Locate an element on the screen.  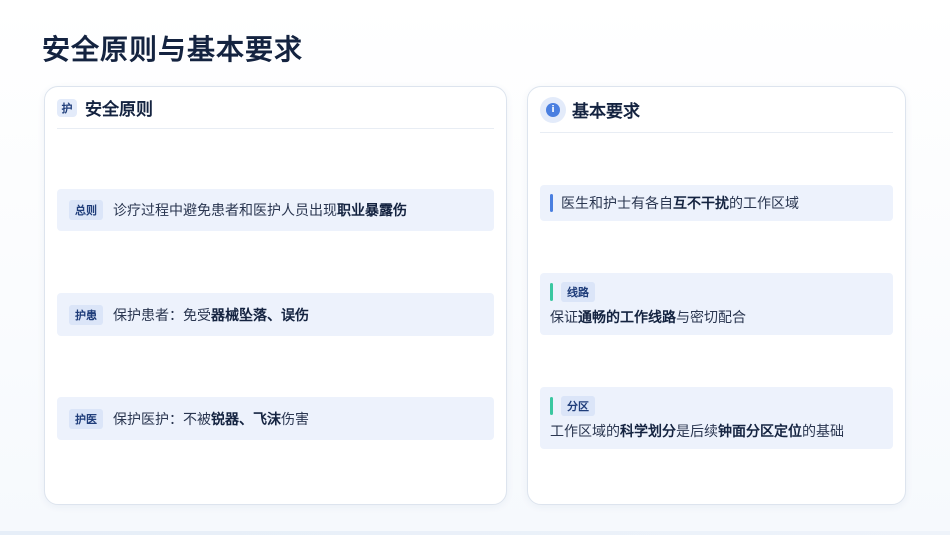
item-text: 医生和护士有各自互不干扰的工作区域 is located at coordinates (680, 204).